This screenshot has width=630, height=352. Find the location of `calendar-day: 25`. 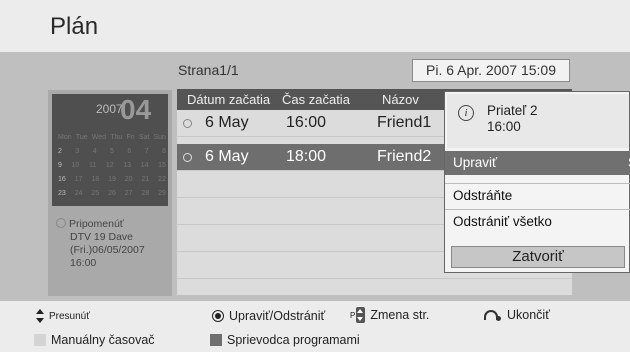

calendar-day: 25 is located at coordinates (95, 193).